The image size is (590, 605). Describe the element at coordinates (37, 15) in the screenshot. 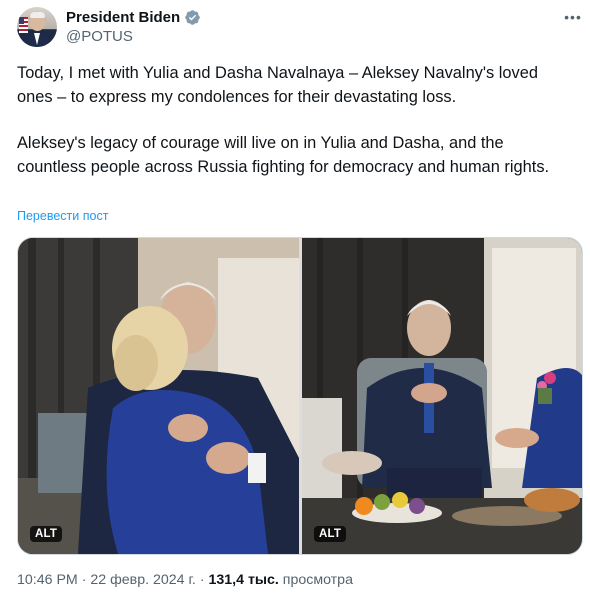

I see `avatar-hair` at that location.